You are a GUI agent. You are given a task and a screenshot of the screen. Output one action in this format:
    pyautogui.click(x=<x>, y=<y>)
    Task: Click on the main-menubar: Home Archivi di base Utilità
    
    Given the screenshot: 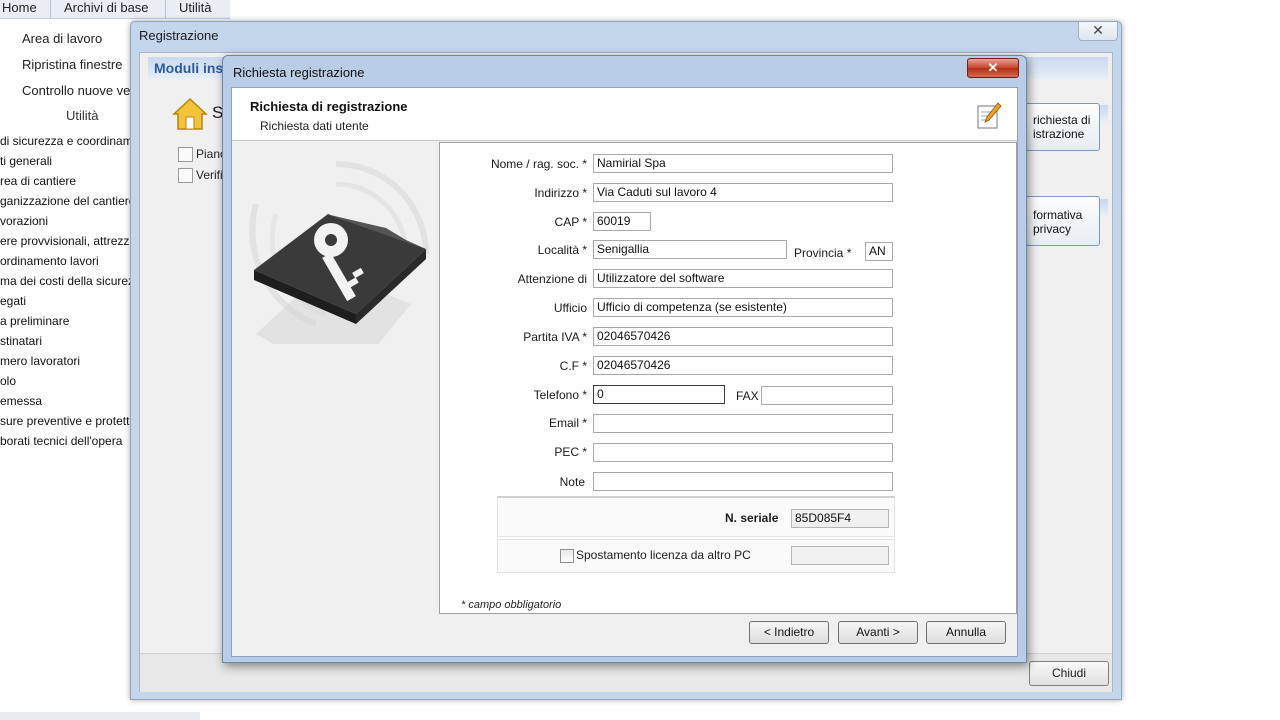 What is the action you would take?
    pyautogui.click(x=115, y=9)
    